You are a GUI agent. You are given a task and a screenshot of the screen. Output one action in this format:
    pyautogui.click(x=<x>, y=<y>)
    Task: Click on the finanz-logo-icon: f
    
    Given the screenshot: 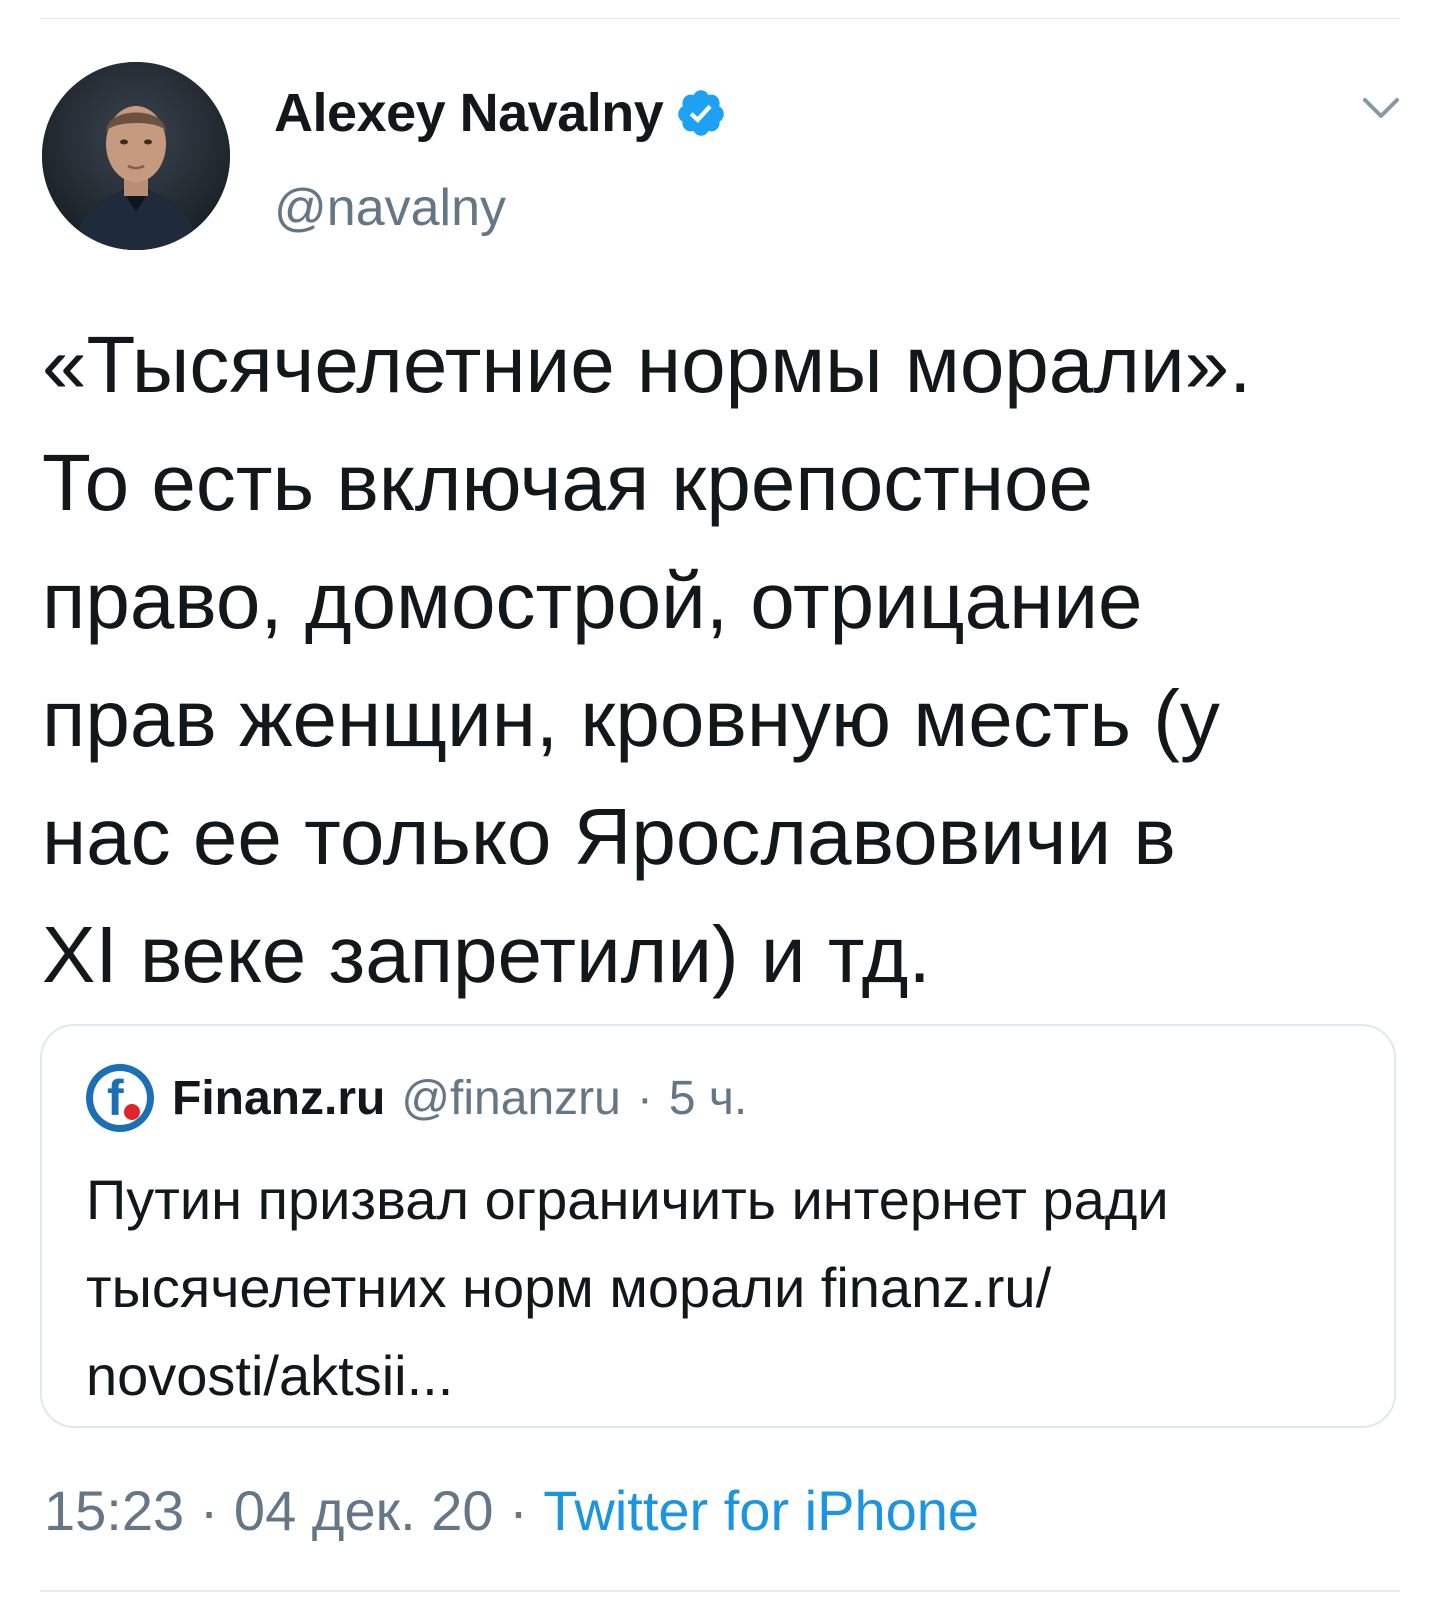 What is the action you would take?
    pyautogui.click(x=120, y=1098)
    